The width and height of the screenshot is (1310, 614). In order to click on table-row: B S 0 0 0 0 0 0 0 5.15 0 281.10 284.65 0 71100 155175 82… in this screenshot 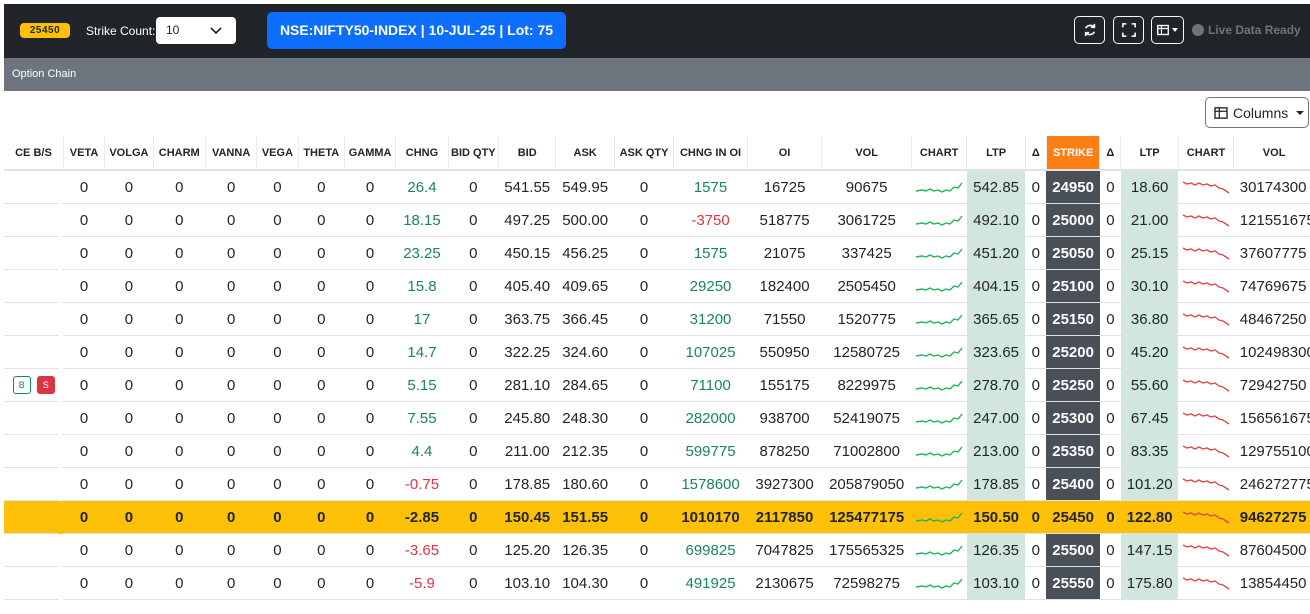, I will do `click(657, 385)`.